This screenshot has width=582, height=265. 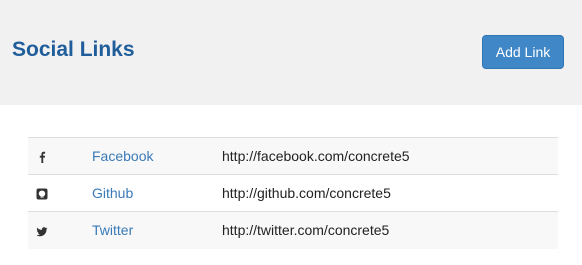 What do you see at coordinates (122, 156) in the screenshot?
I see `link-name-facebook: Facebook` at bounding box center [122, 156].